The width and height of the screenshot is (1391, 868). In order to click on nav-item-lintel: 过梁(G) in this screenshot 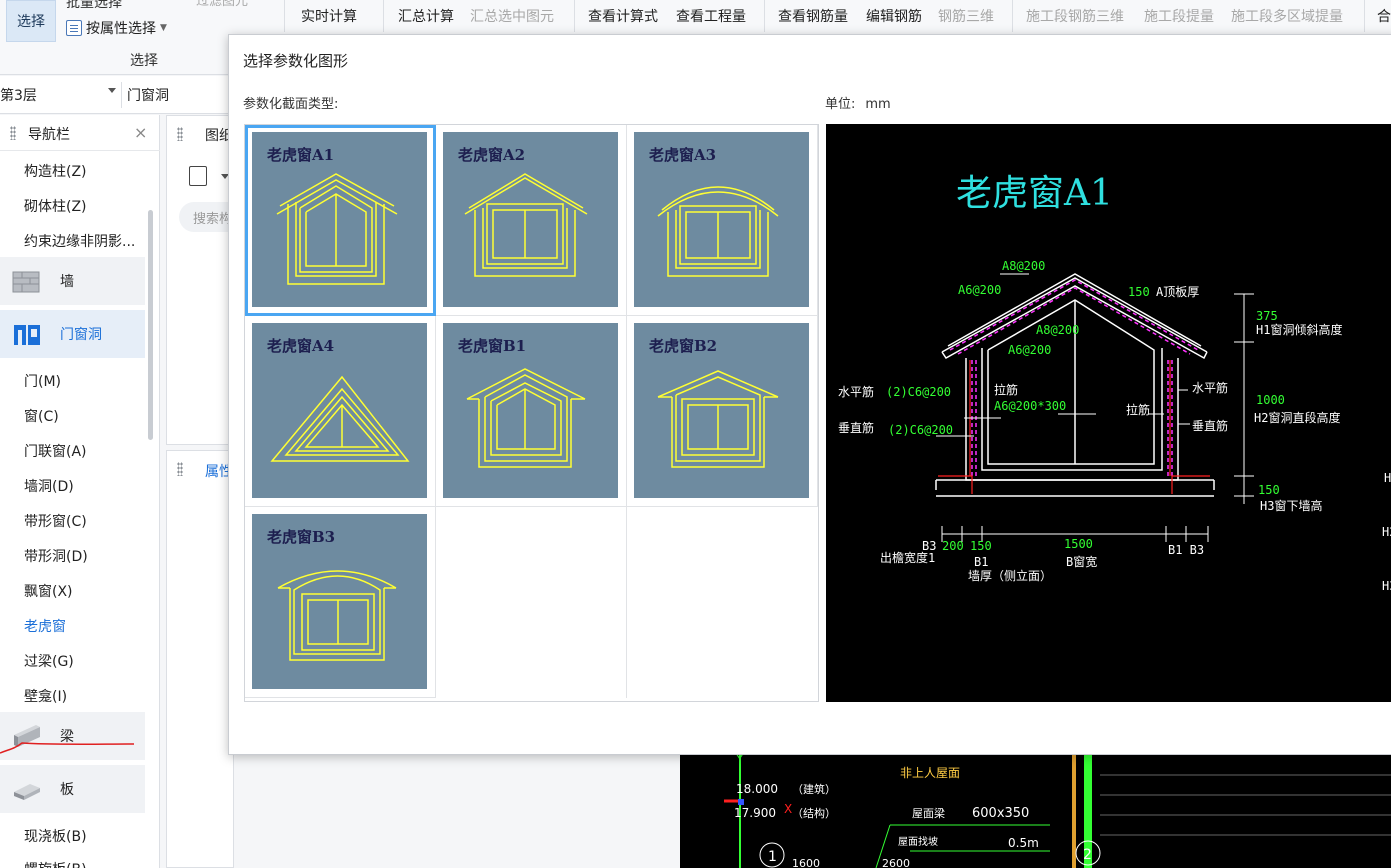, I will do `click(49, 661)`.